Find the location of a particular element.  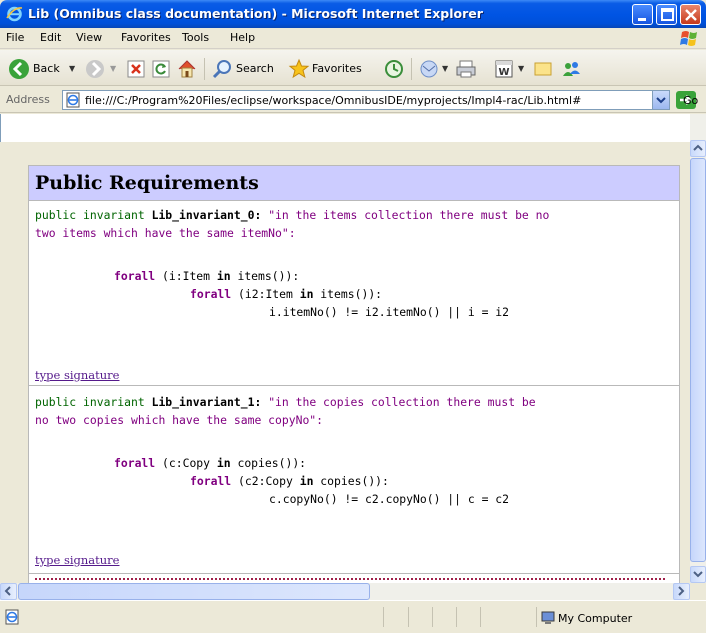

next-invariant-block-partial is located at coordinates (354, 578).